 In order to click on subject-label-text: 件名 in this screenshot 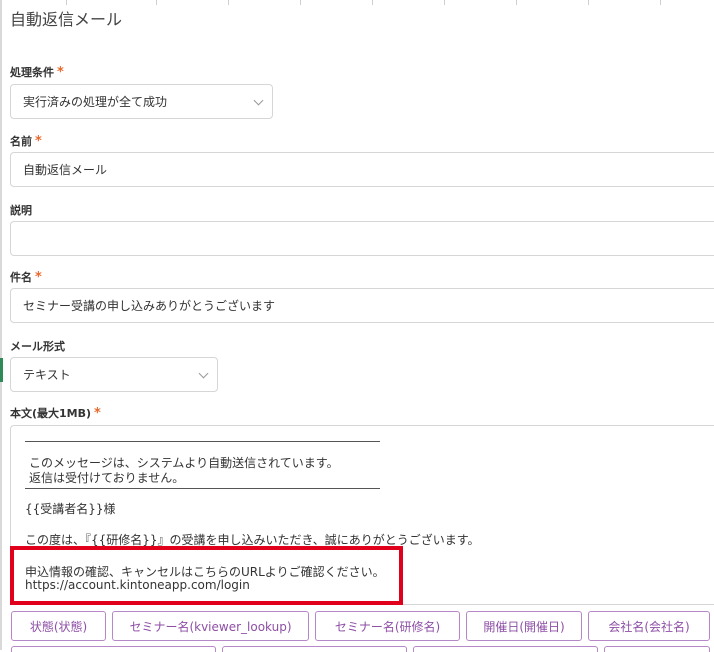, I will do `click(21, 277)`.